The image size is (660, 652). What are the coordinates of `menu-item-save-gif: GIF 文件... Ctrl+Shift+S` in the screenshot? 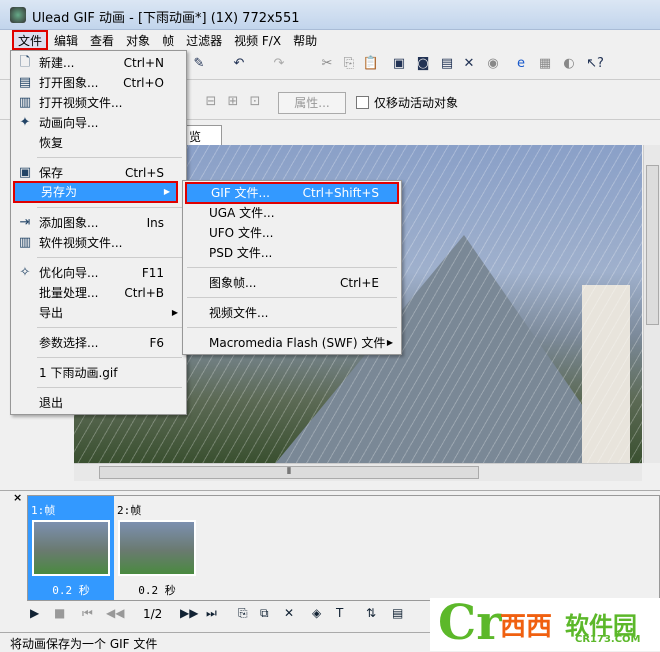 It's located at (292, 193).